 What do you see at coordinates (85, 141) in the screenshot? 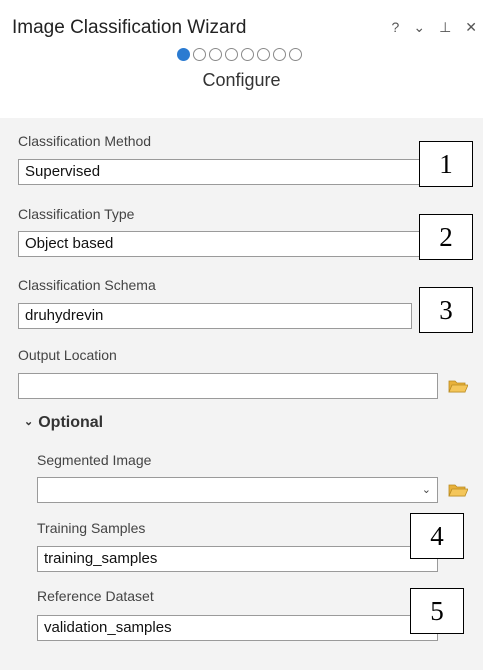
I see `classification-method-label: Classification Method` at bounding box center [85, 141].